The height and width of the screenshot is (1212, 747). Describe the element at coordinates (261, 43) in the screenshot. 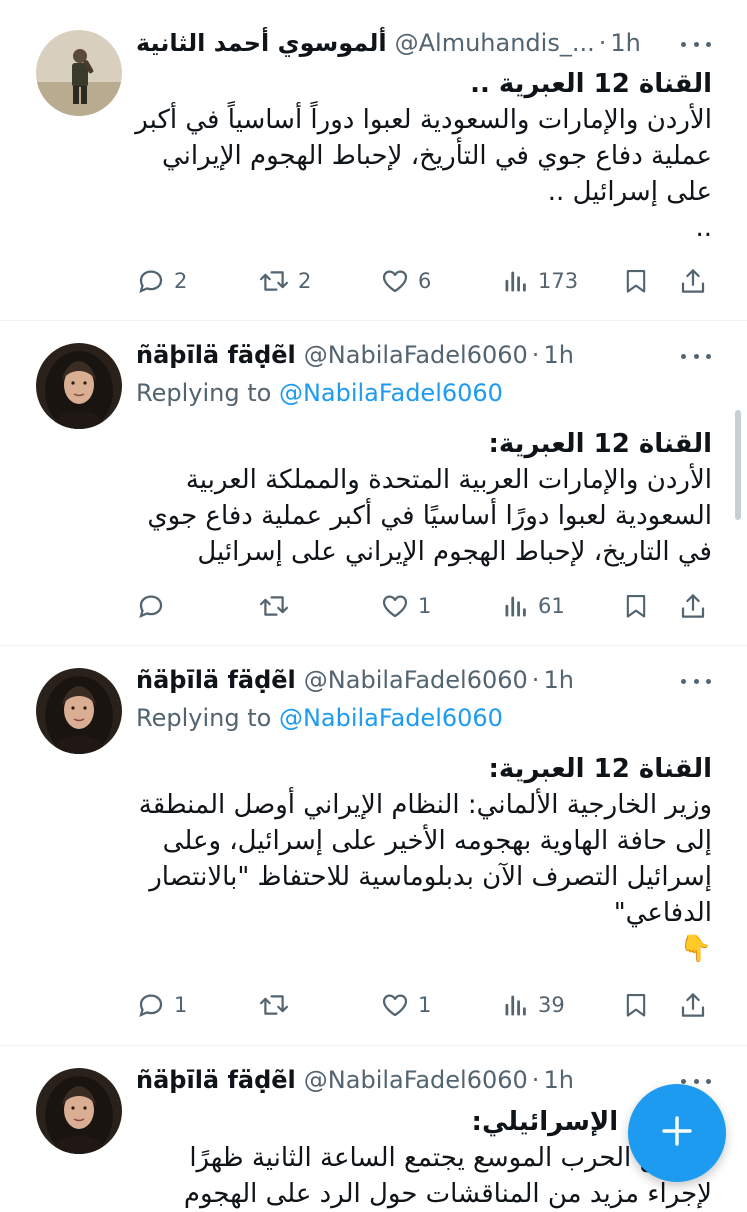

I see `display-name: ألموسوي أحمد الثانية` at that location.